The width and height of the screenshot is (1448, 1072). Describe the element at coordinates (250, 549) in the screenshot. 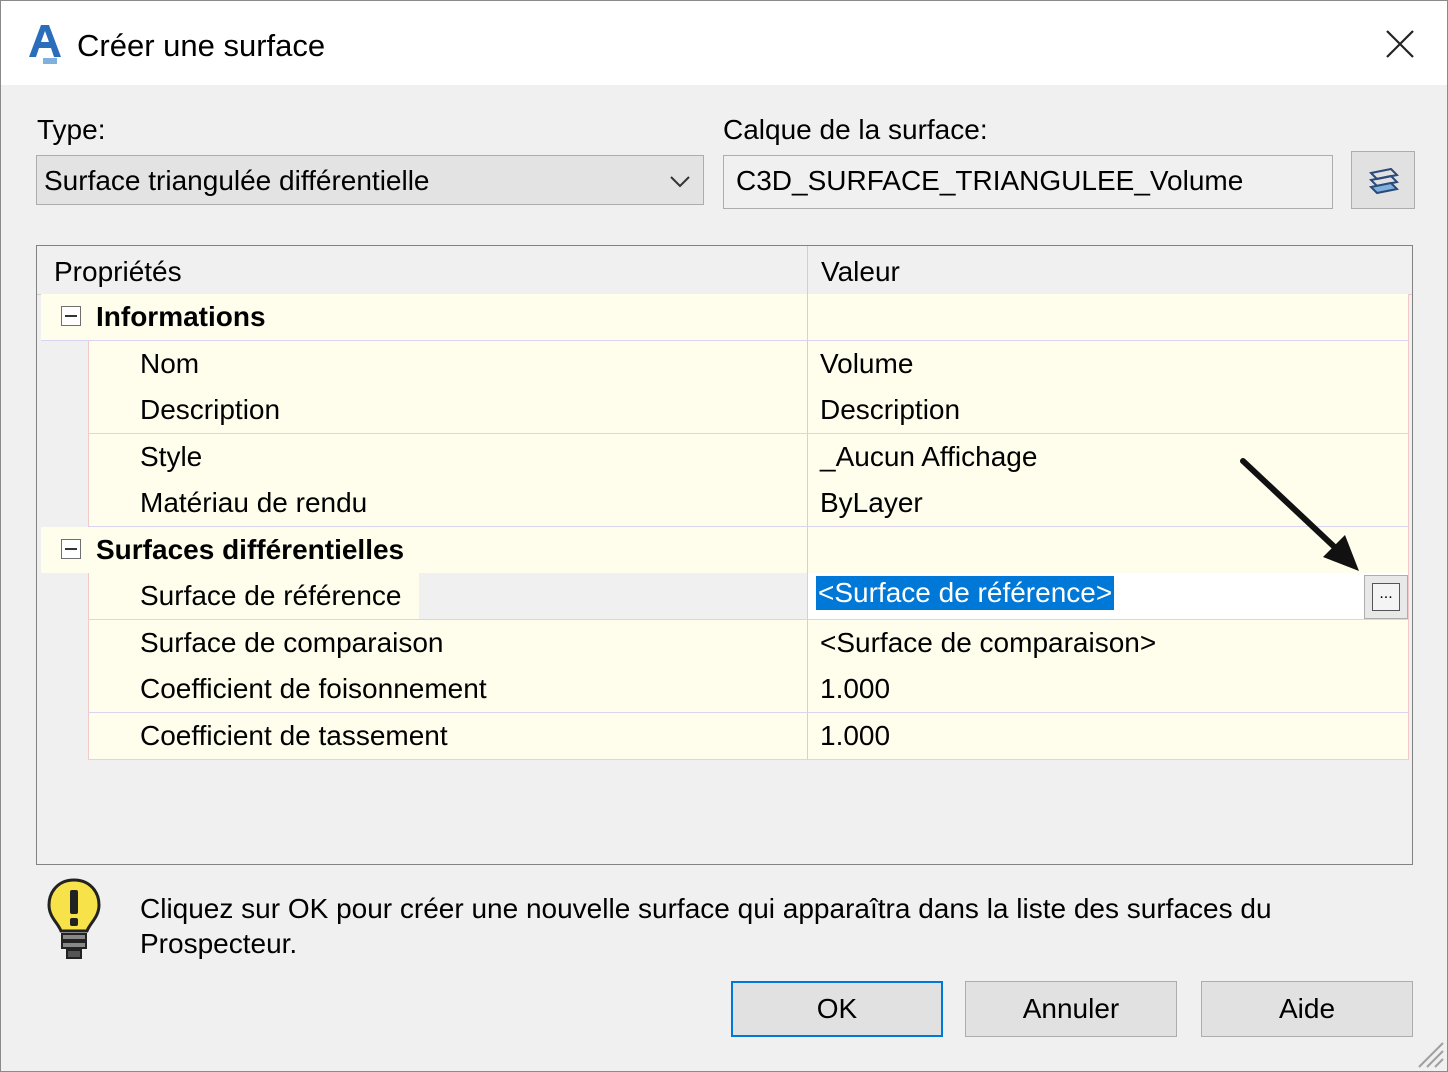

I see `category-name: Surfaces différentielles` at that location.